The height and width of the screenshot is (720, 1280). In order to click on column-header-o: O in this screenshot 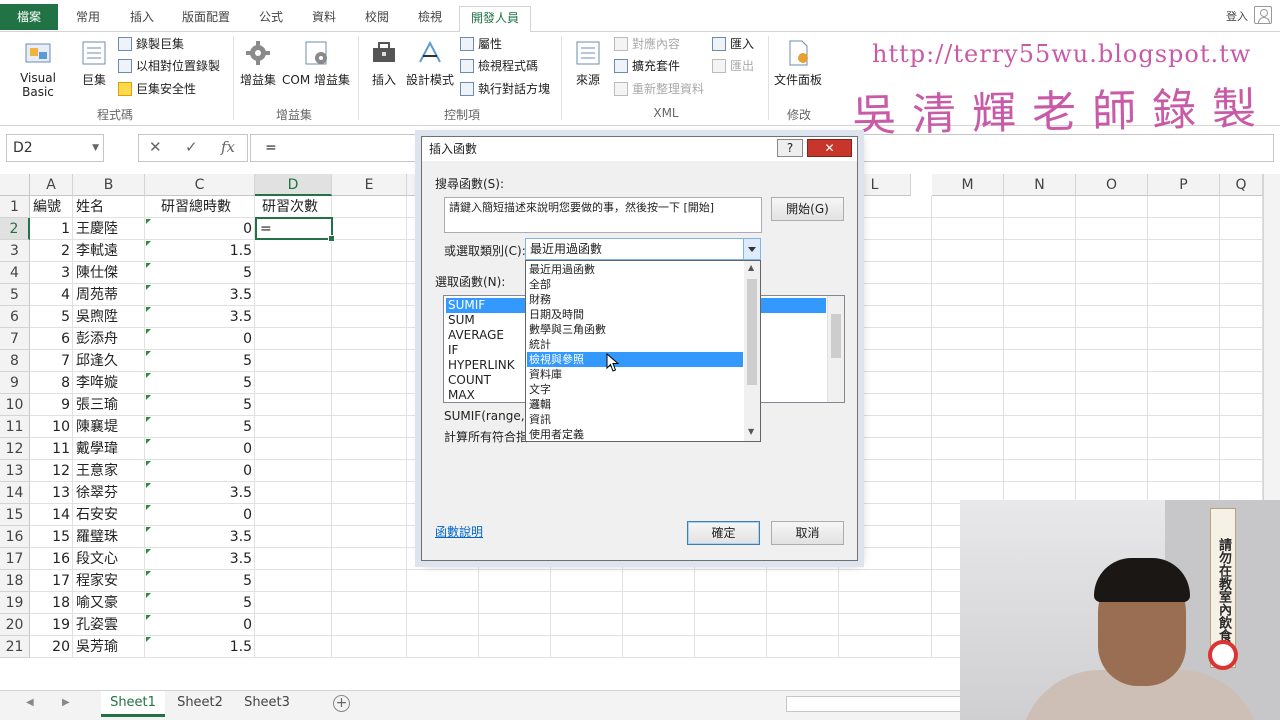, I will do `click(1112, 185)`.